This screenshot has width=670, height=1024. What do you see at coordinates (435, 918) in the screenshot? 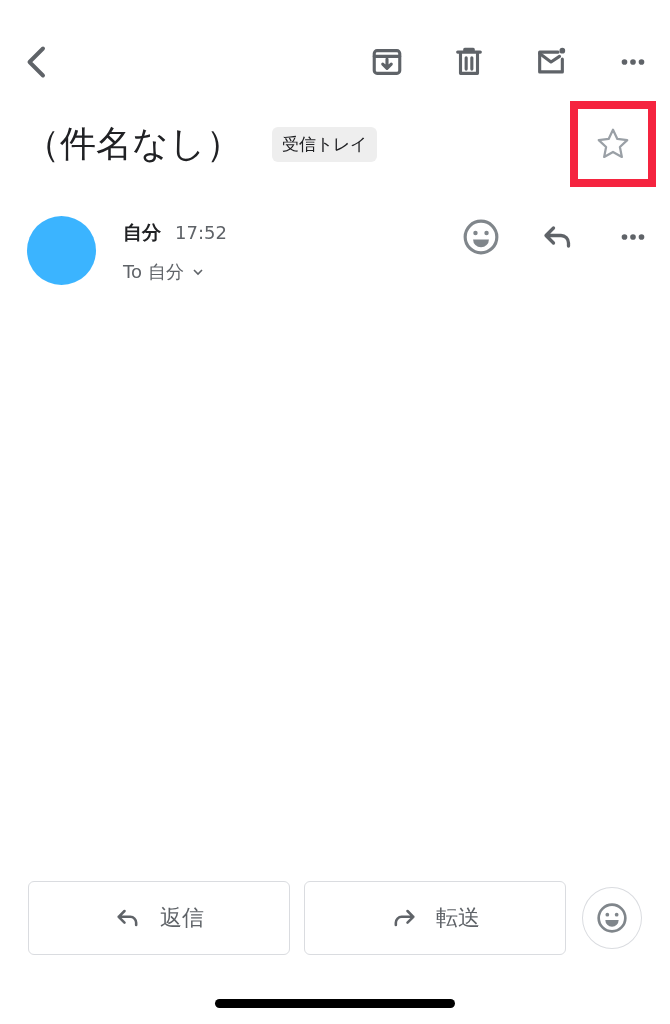
I see `forward-button: 転送` at bounding box center [435, 918].